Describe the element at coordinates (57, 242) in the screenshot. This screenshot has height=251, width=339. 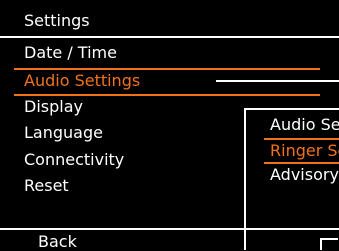
I see `back-softkey: Back` at that location.